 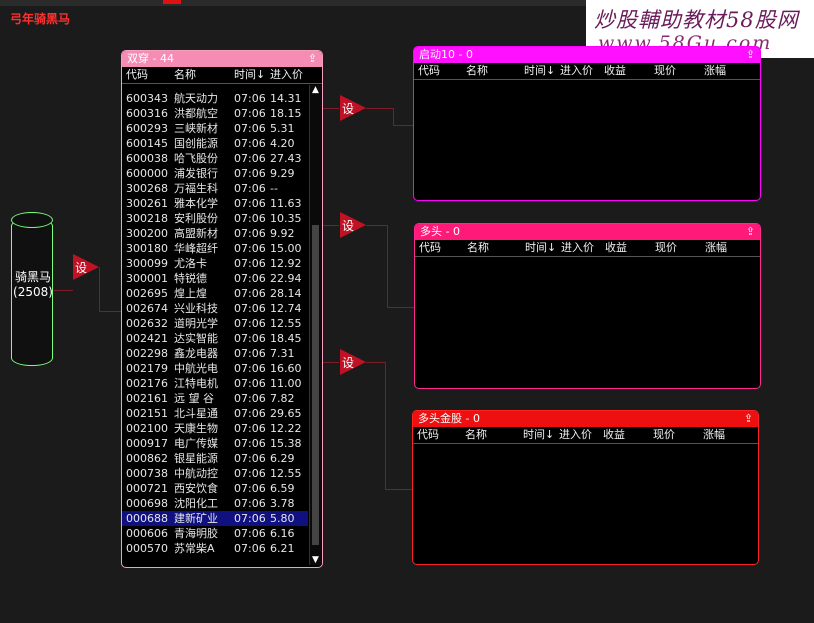 I want to click on cell-entry-price: 10.35, so click(x=286, y=218).